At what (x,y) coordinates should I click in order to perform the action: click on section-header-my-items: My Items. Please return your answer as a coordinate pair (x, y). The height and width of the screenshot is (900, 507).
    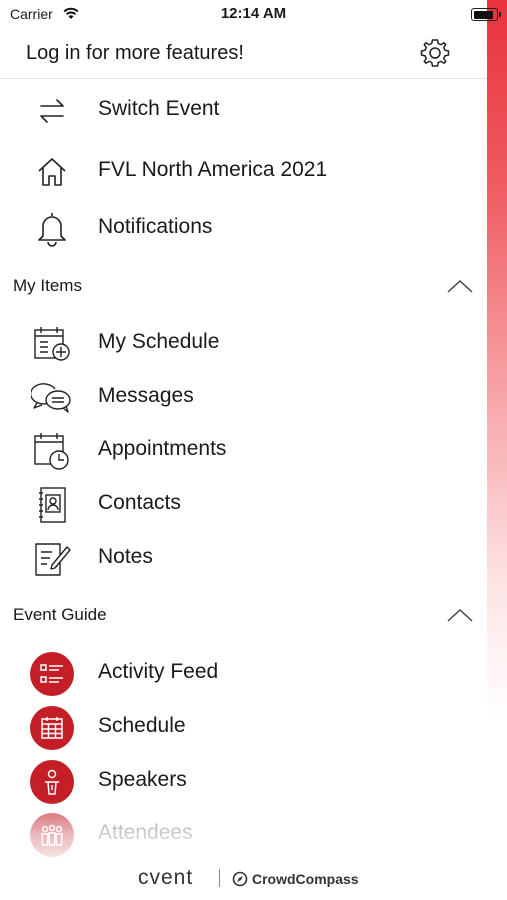
    Looking at the image, I should click on (243, 287).